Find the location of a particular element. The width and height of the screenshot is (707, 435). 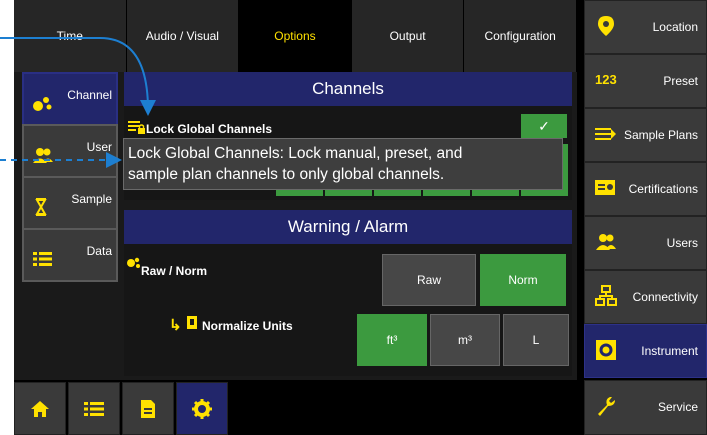

warning-alarm-title: Warning / Alarm is located at coordinates (348, 226).